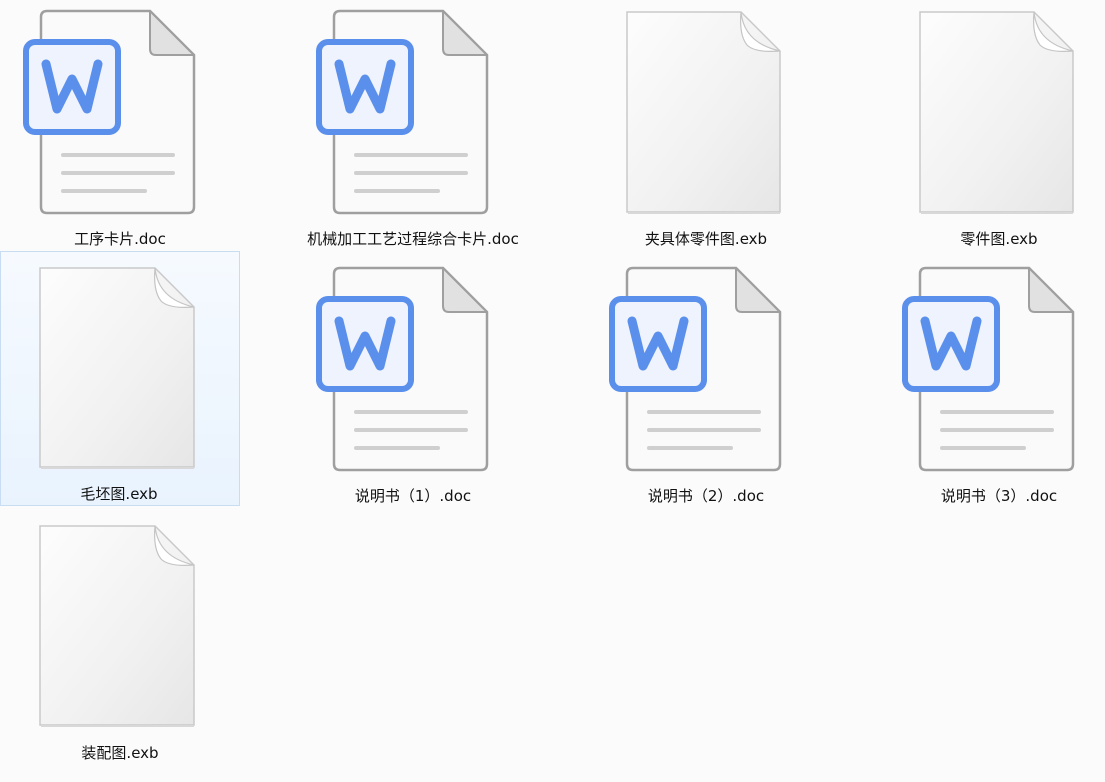  What do you see at coordinates (413, 496) in the screenshot?
I see `file-name: 说明书（1）.doc` at bounding box center [413, 496].